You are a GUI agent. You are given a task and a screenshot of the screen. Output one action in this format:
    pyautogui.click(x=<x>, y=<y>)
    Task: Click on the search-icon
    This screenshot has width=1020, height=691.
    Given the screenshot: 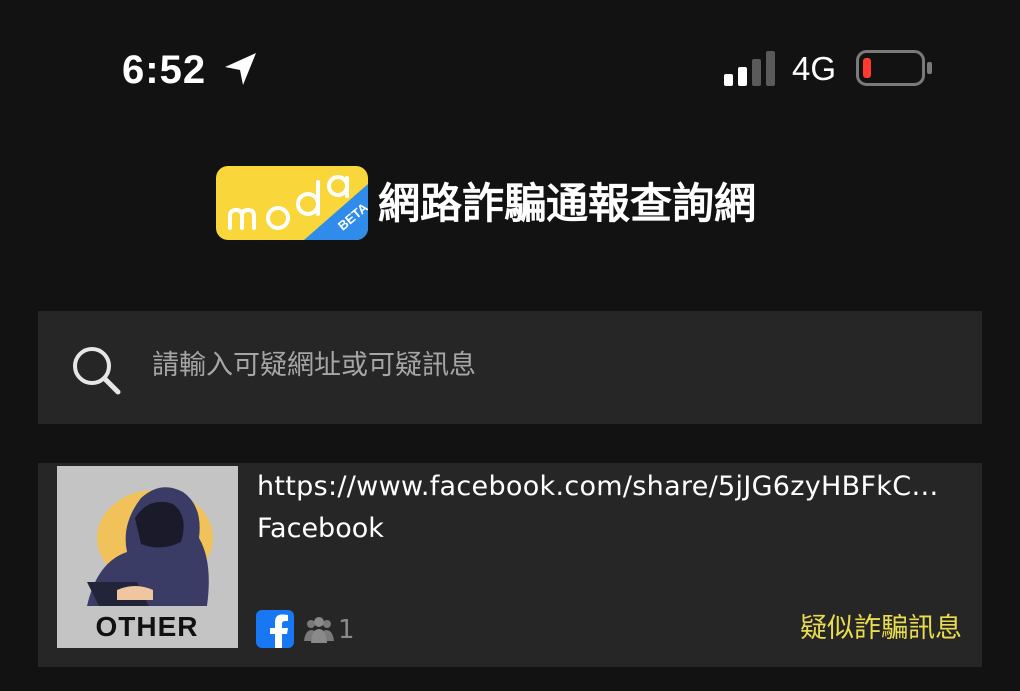 What is the action you would take?
    pyautogui.click(x=97, y=371)
    